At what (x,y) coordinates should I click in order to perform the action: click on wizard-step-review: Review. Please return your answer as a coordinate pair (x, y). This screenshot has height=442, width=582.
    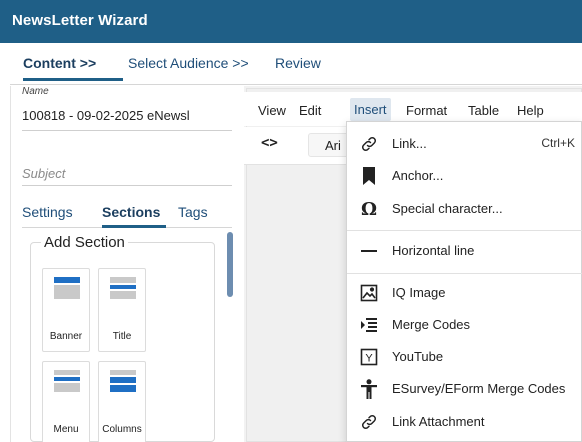
    Looking at the image, I should click on (298, 63).